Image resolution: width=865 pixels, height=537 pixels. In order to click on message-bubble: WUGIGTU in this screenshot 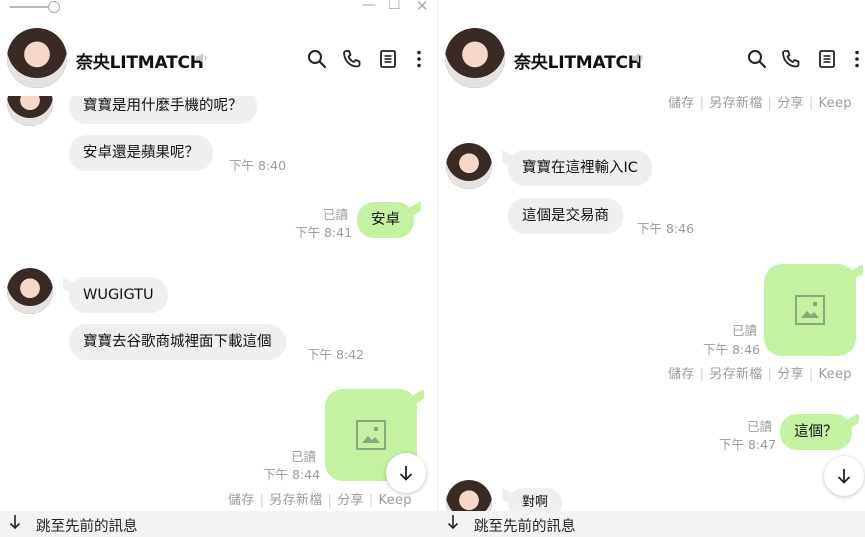, I will do `click(118, 295)`.